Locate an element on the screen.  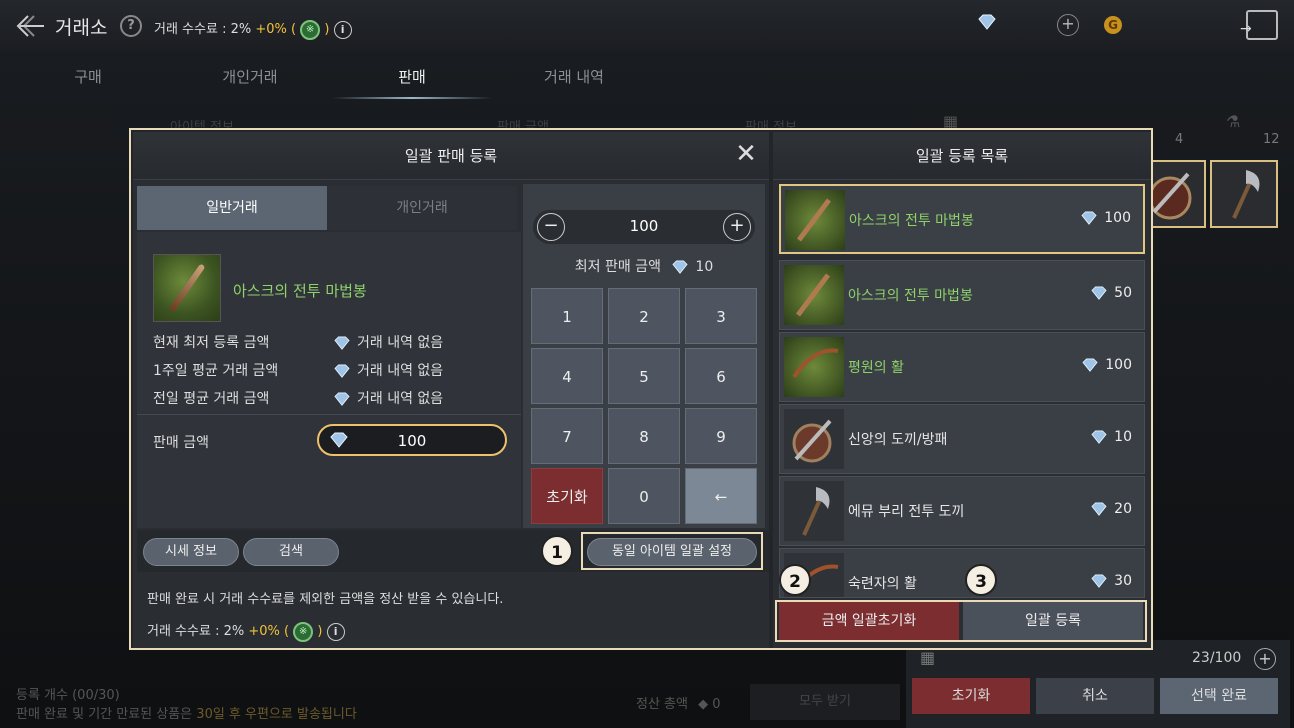
tab-history: 거래 내역 is located at coordinates (574, 76).